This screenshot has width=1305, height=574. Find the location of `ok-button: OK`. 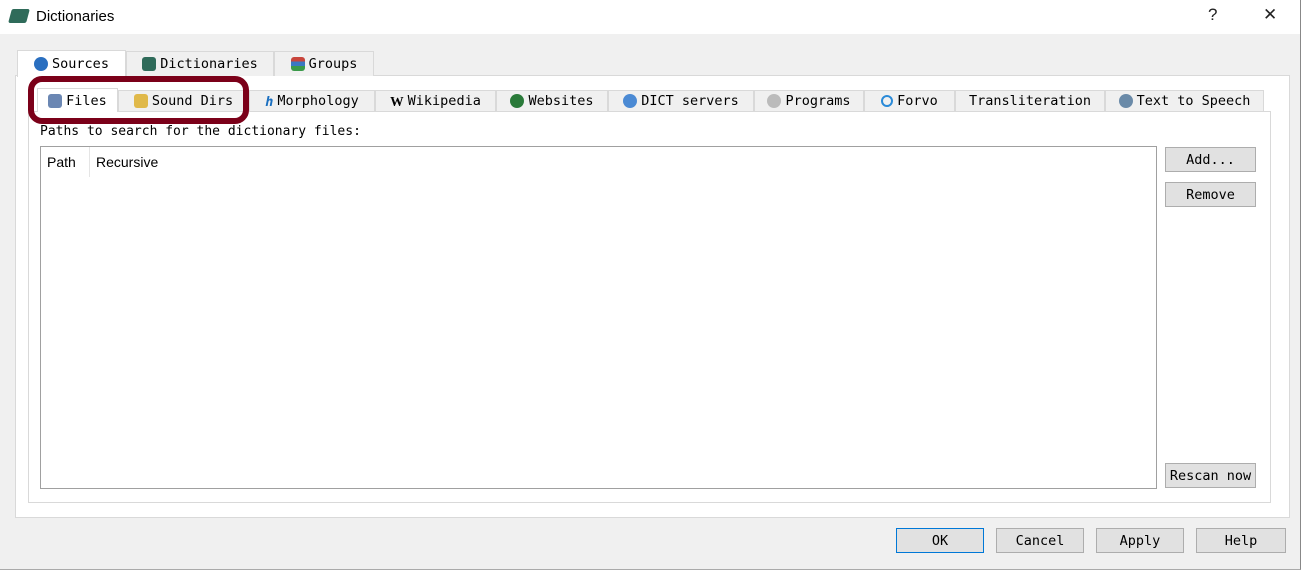

ok-button: OK is located at coordinates (940, 540).